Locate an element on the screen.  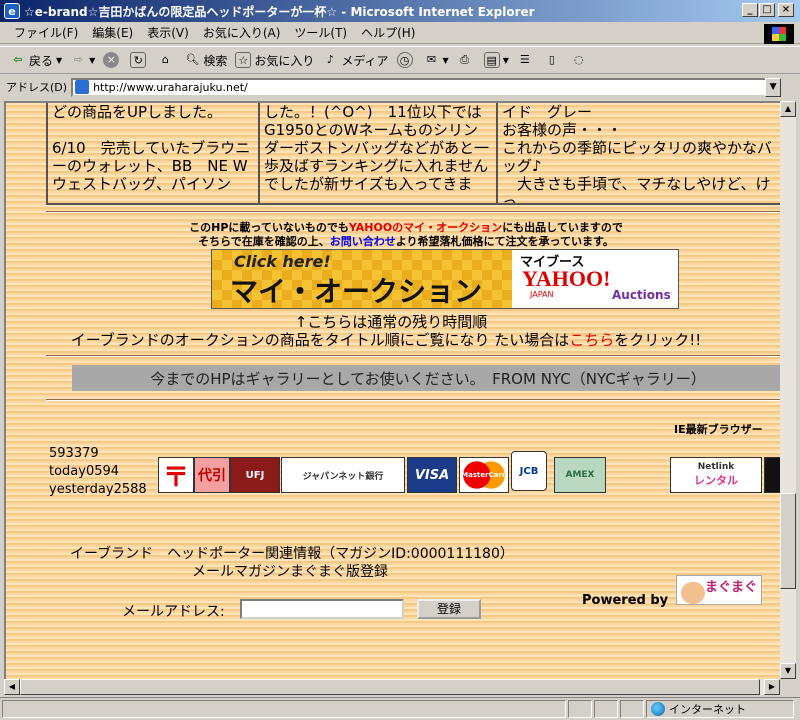
title-order-text: イーブランドのオークションの商品をタイトル順にご覧になり たい場合は is located at coordinates (320, 340).